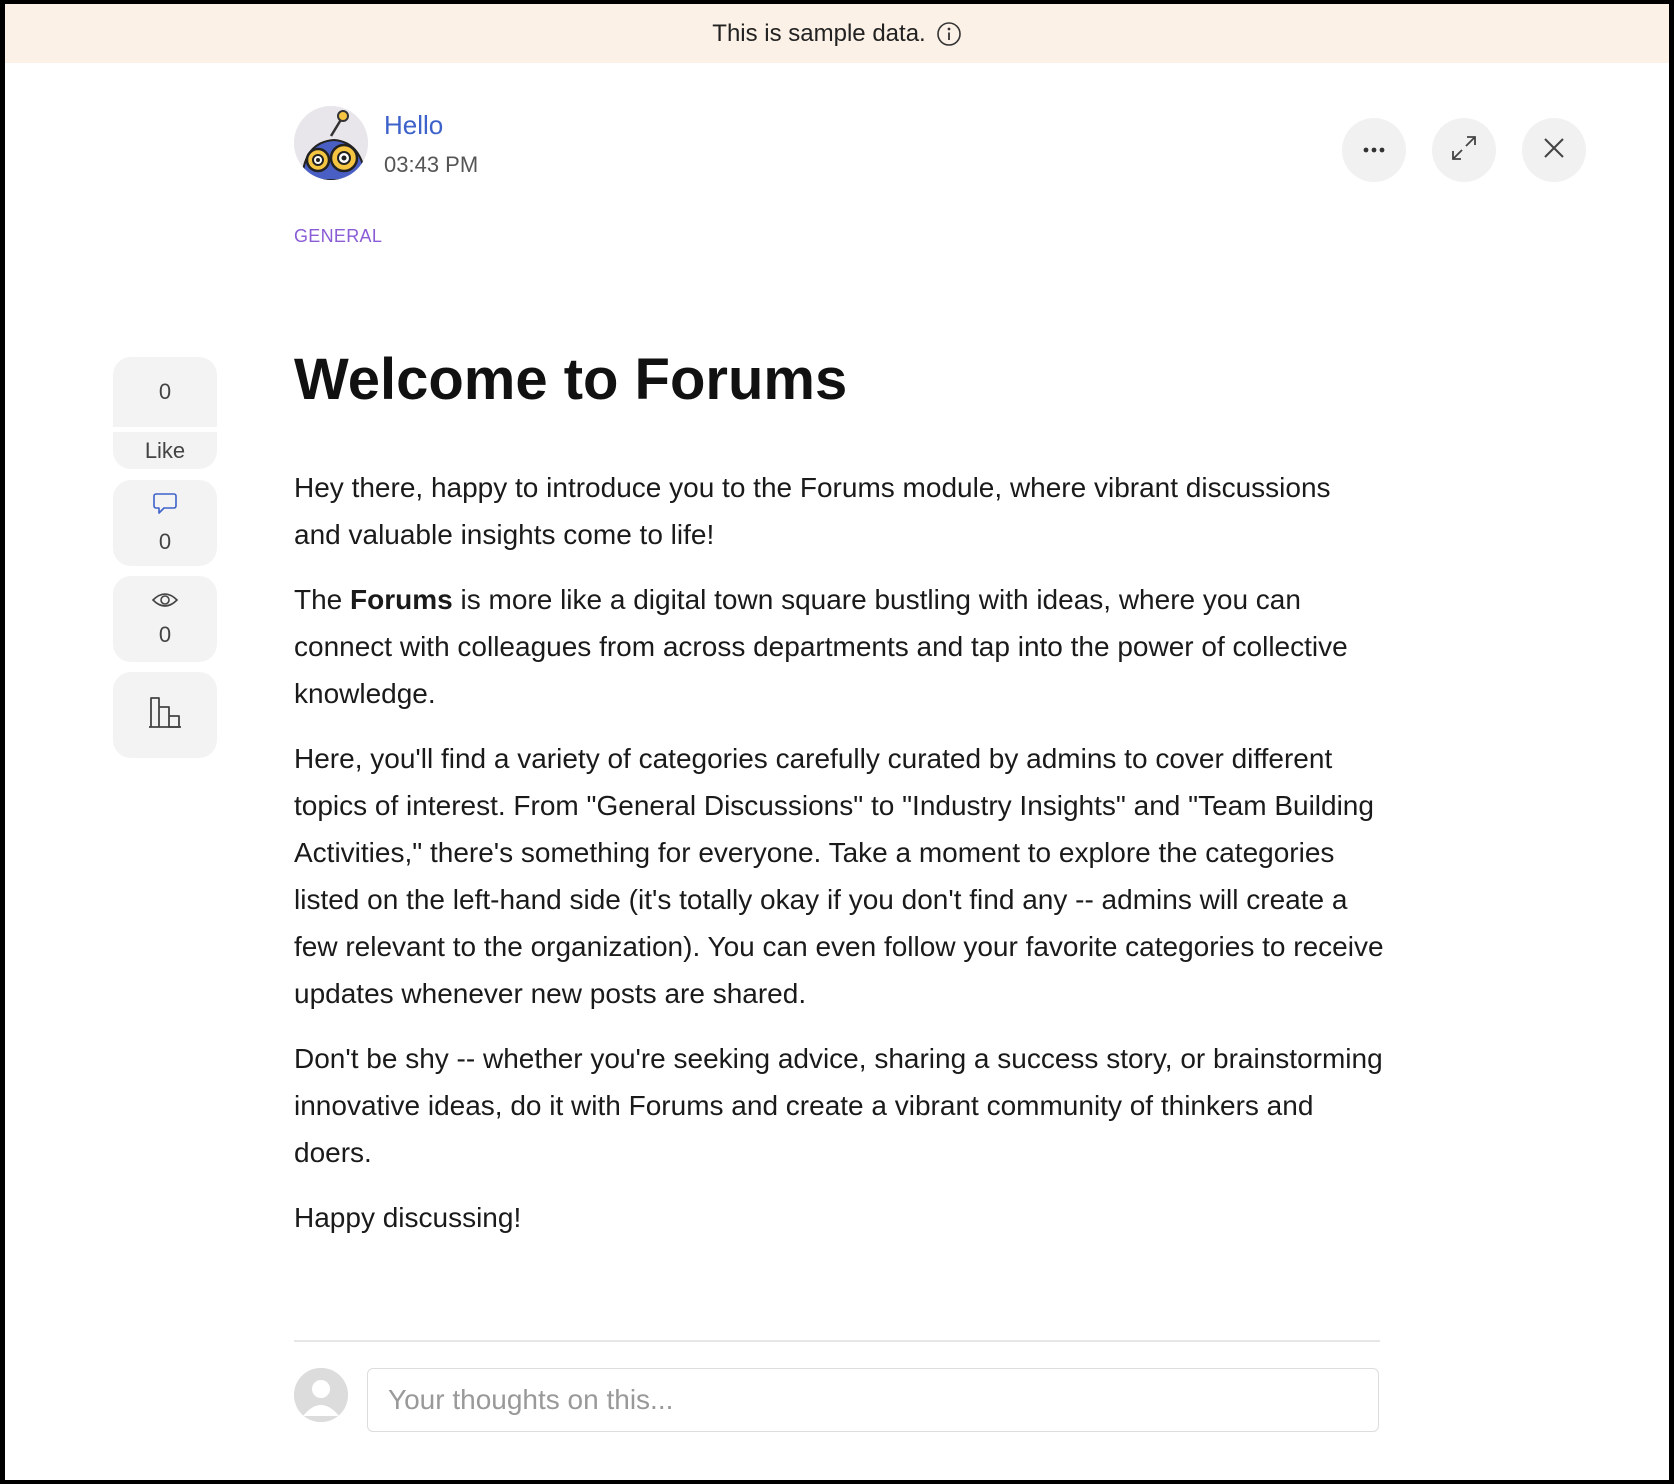 This screenshot has height=1484, width=1674. Describe the element at coordinates (165, 413) in the screenshot. I see `like-button: 0 Like` at that location.